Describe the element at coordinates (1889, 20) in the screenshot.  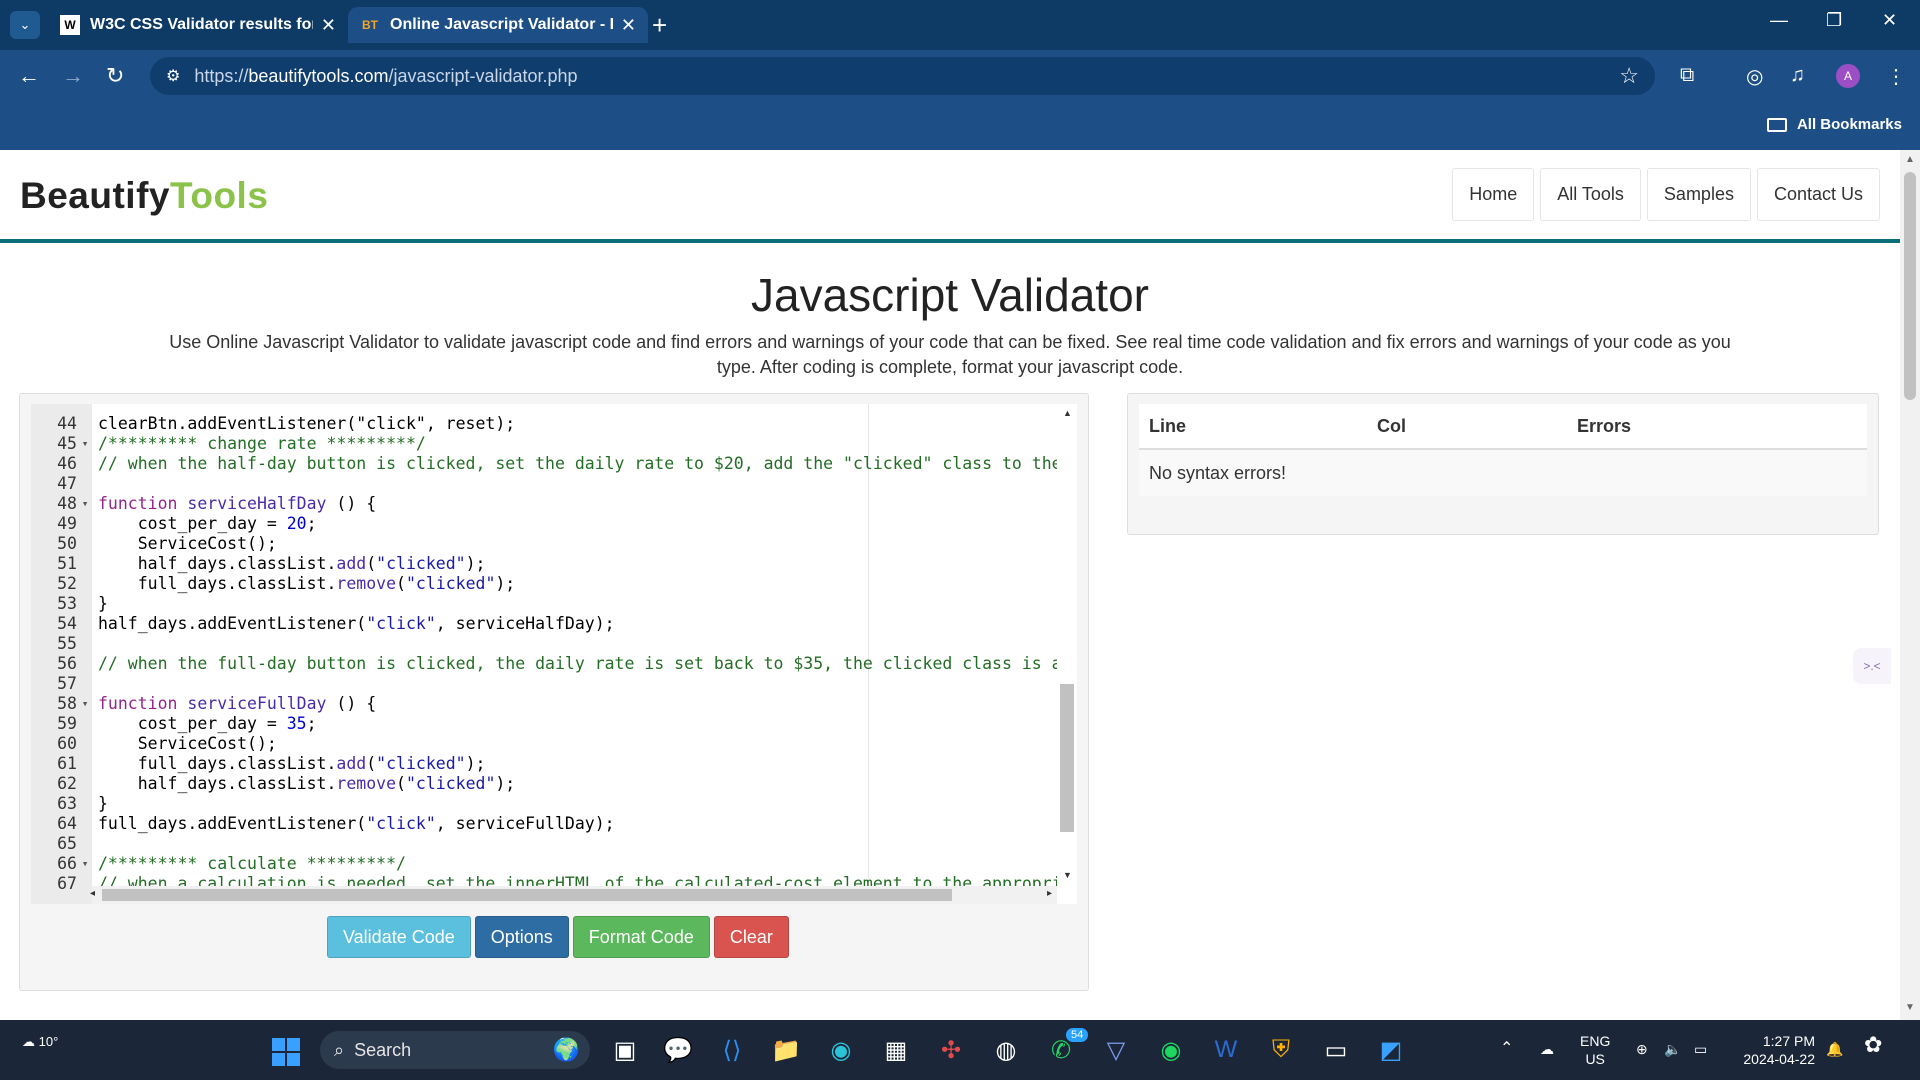
I see `close-window-icon: ✕` at that location.